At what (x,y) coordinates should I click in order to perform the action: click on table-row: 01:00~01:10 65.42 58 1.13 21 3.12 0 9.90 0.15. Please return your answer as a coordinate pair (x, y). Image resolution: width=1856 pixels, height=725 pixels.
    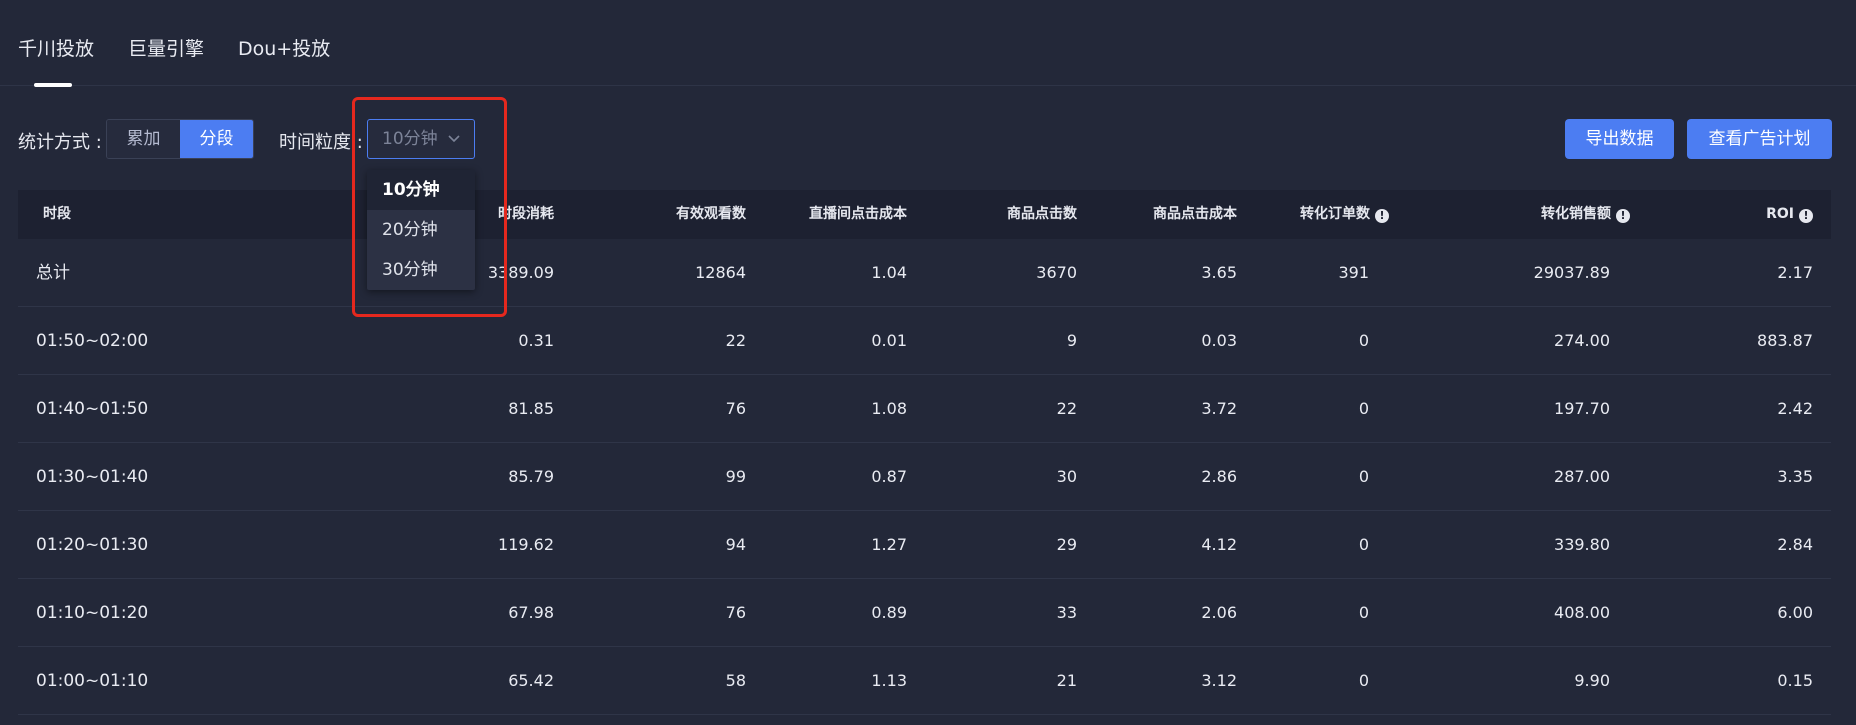
    Looking at the image, I should click on (924, 681).